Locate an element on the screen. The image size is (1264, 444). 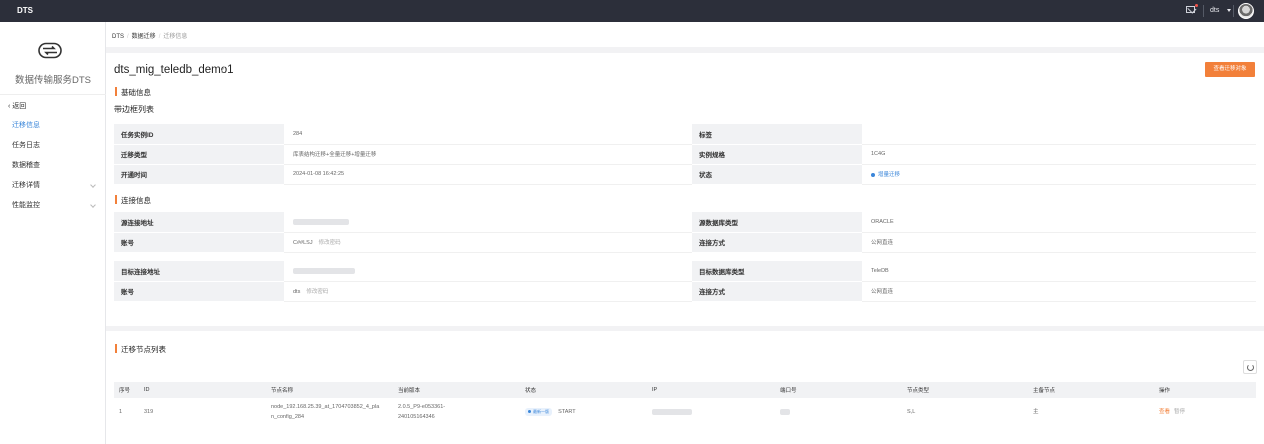
field-value: TeleDB is located at coordinates (1059, 271).